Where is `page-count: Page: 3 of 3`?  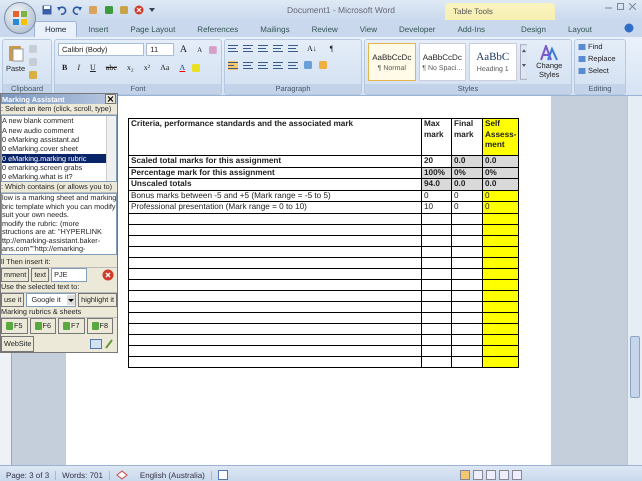
page-count: Page: 3 of 3 is located at coordinates (28, 475).